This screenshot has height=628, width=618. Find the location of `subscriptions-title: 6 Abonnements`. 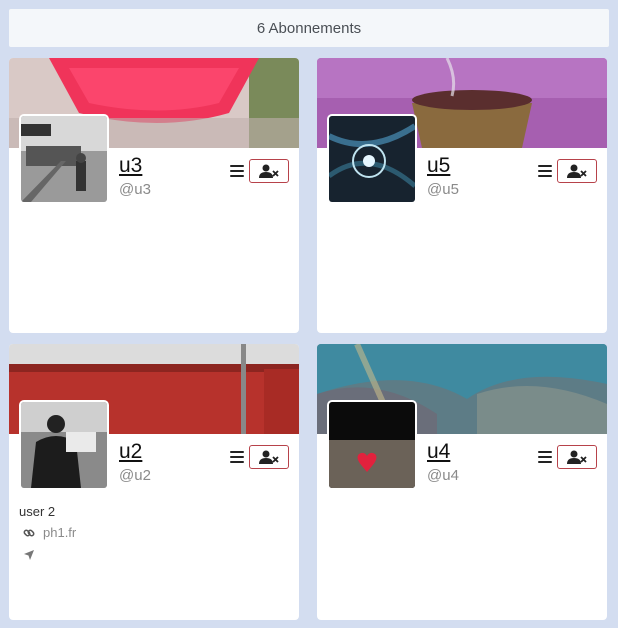

subscriptions-title: 6 Abonnements is located at coordinates (309, 28).